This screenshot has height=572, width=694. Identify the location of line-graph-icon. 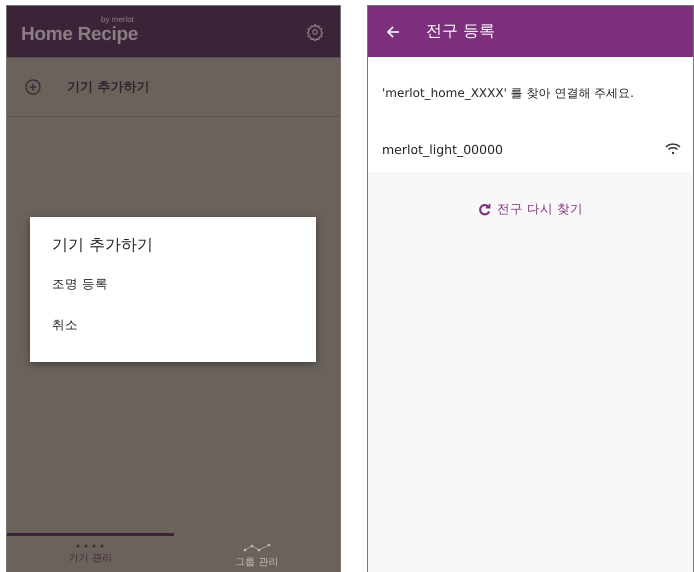
(256, 548).